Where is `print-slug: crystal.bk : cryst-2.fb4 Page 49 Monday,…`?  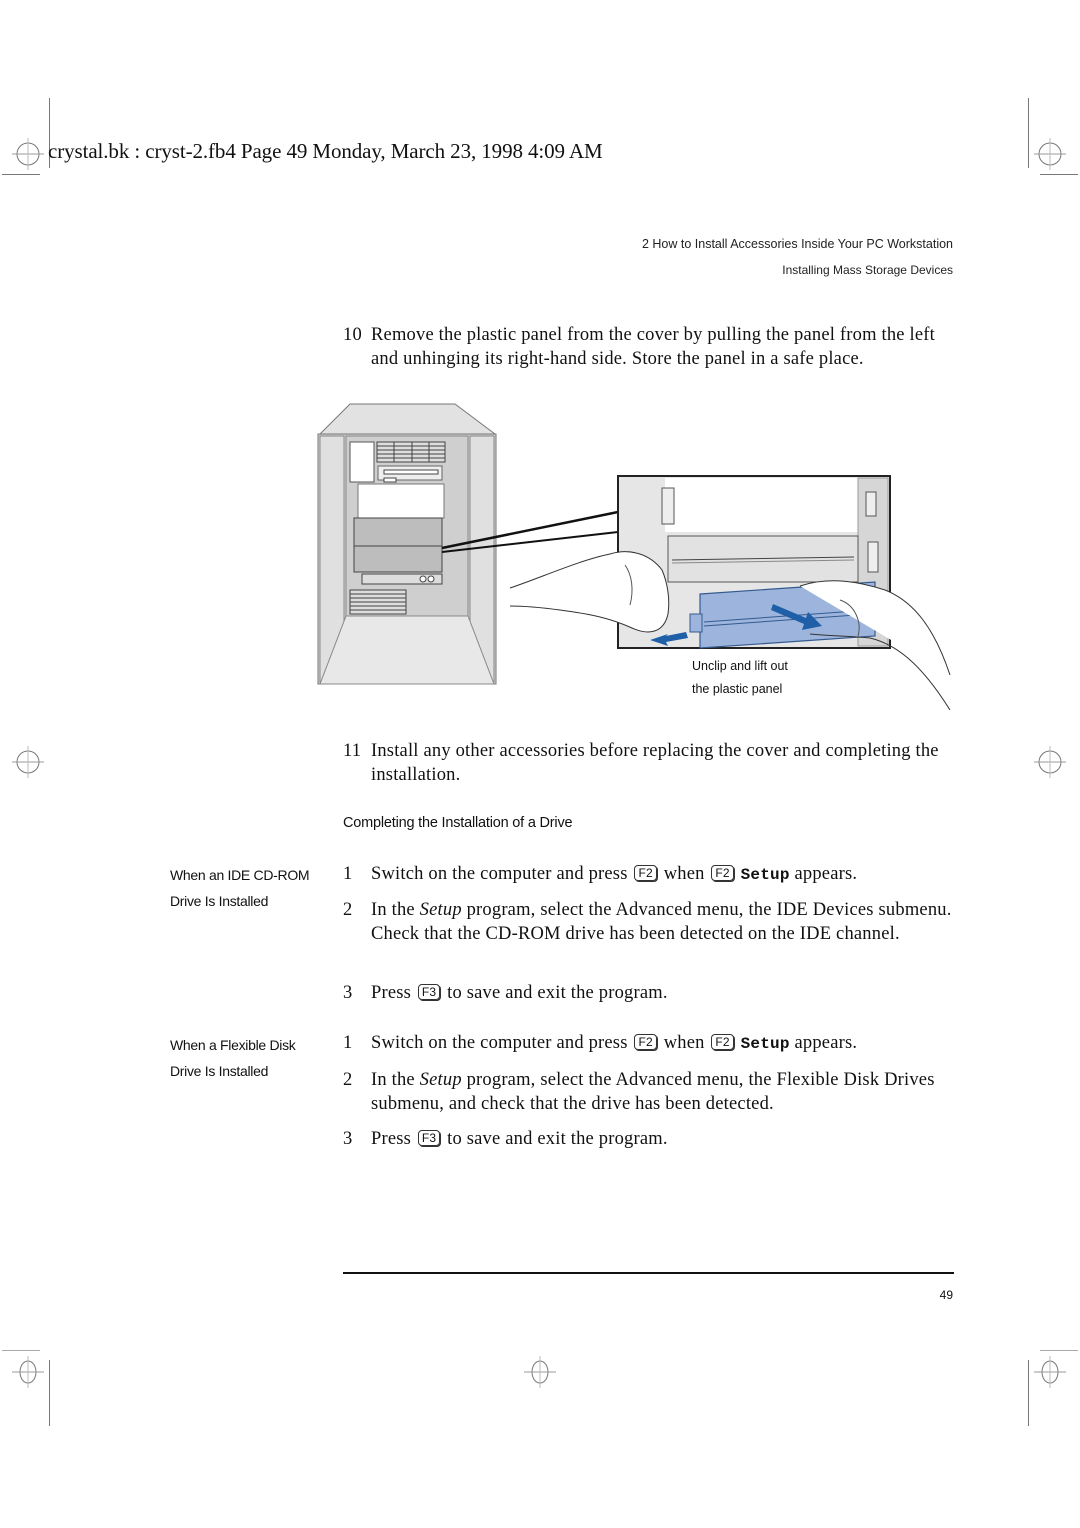 print-slug: crystal.bk : cryst-2.fb4 Page 49 Monday,… is located at coordinates (325, 151).